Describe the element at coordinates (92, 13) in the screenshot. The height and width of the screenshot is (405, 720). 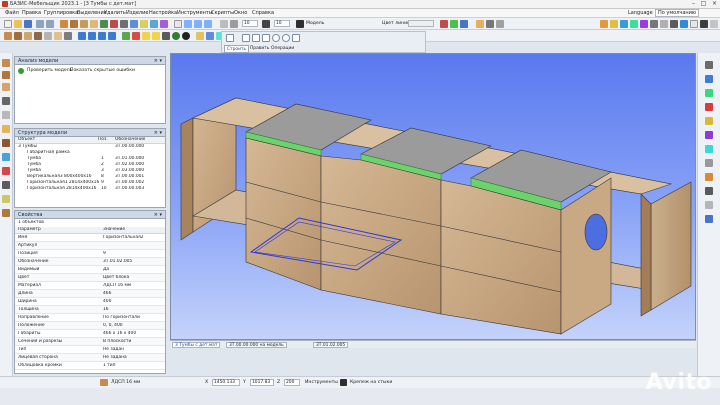
I see `menu-selection: Выделение` at that location.